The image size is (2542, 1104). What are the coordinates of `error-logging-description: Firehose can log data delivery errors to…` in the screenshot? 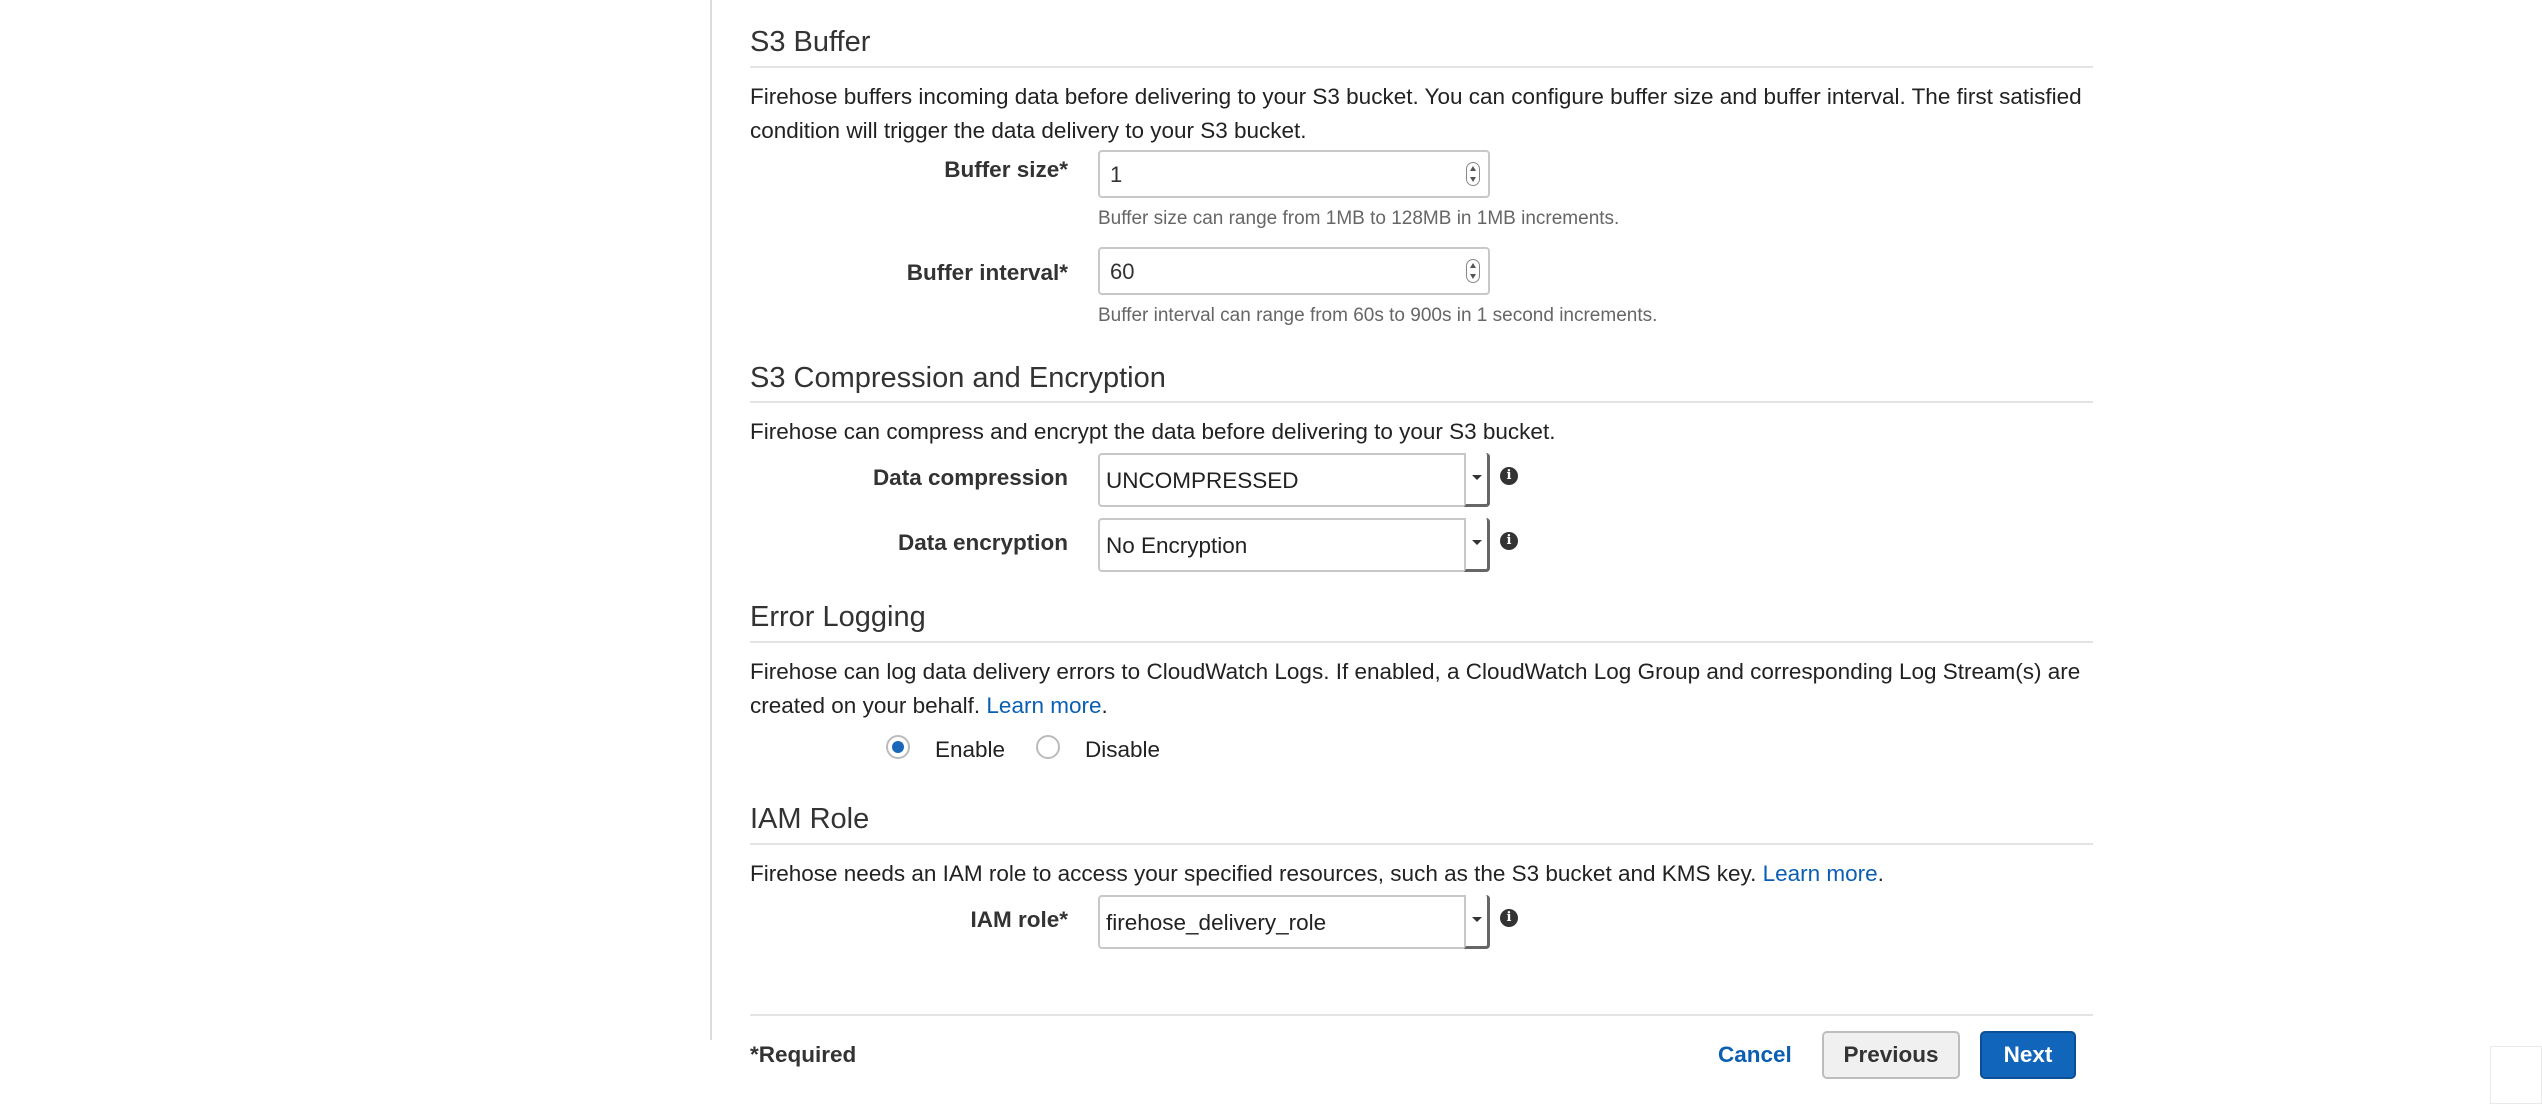 It's located at (1415, 688).